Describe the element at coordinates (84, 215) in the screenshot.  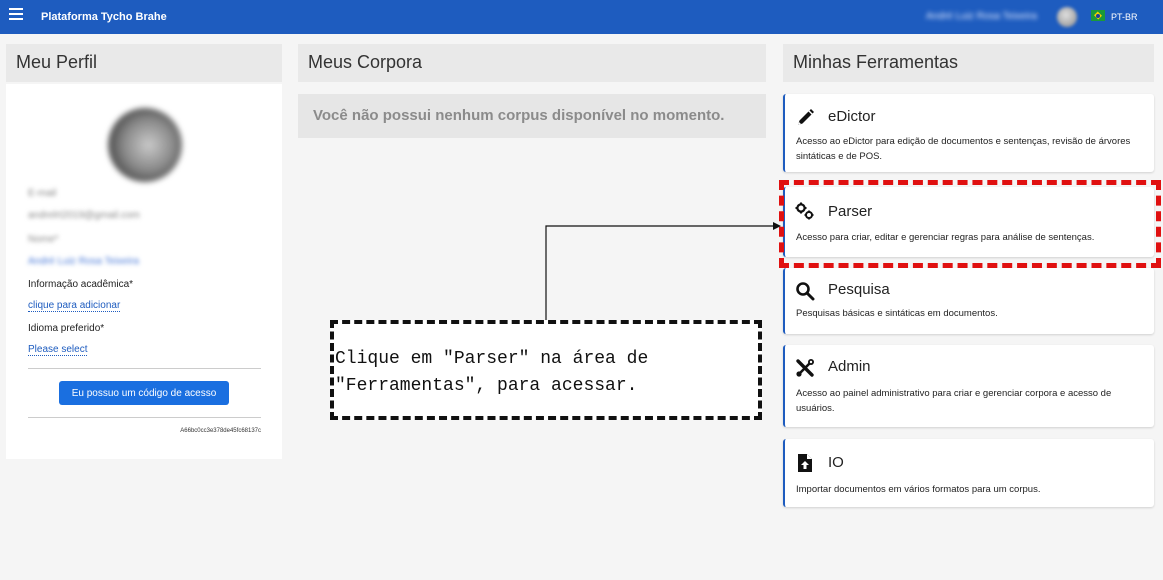
I see `email-value: andrelrt2019@gmail.com` at that location.